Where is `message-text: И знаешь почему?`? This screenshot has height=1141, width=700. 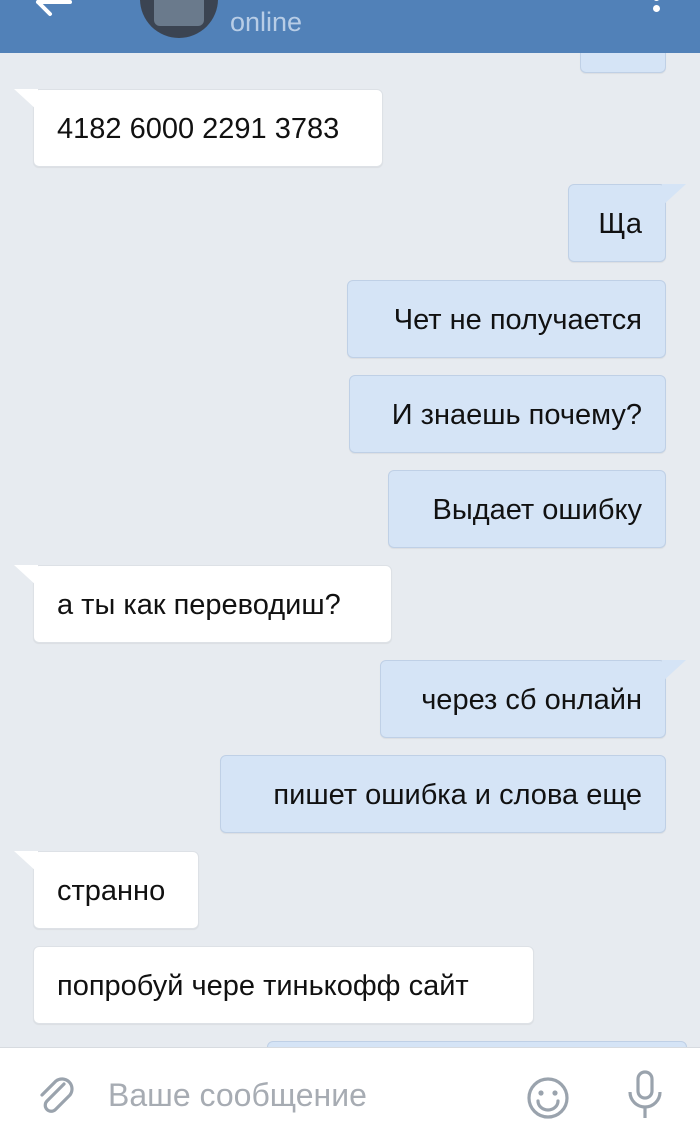 message-text: И знаешь почему? is located at coordinates (516, 415).